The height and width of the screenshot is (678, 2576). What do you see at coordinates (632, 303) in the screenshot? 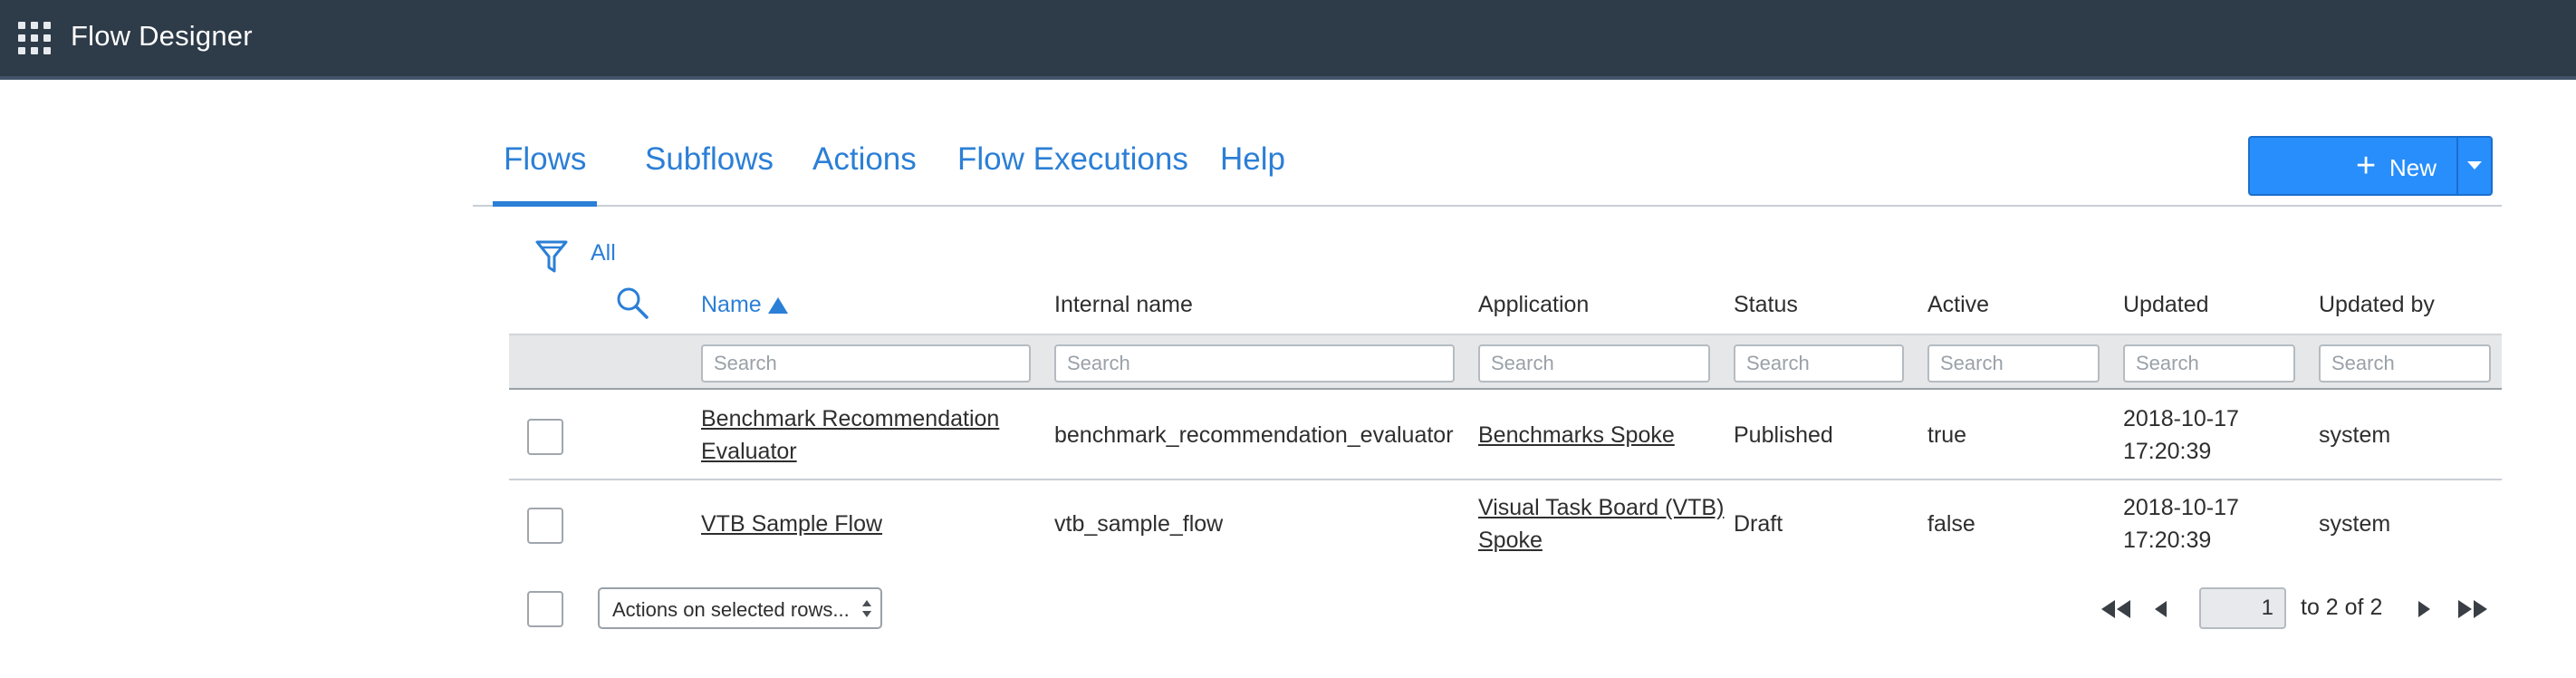
I see `search-icon` at bounding box center [632, 303].